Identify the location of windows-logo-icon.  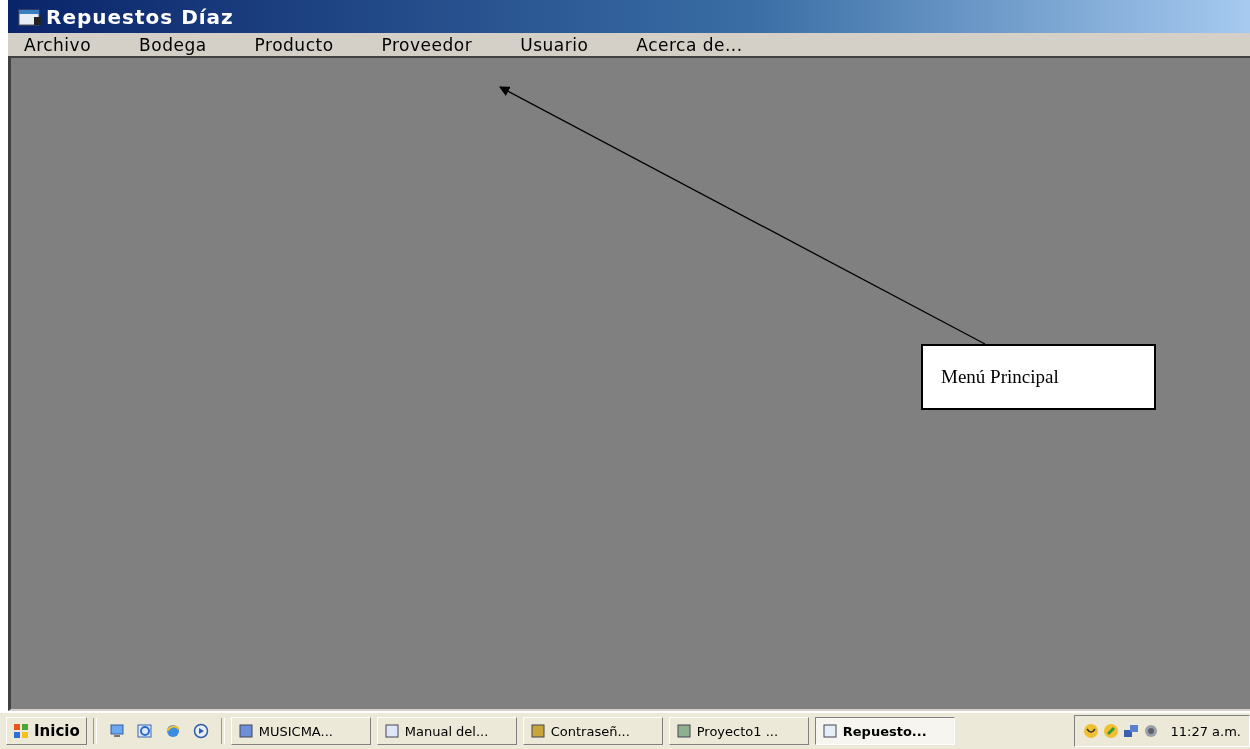
(21, 731).